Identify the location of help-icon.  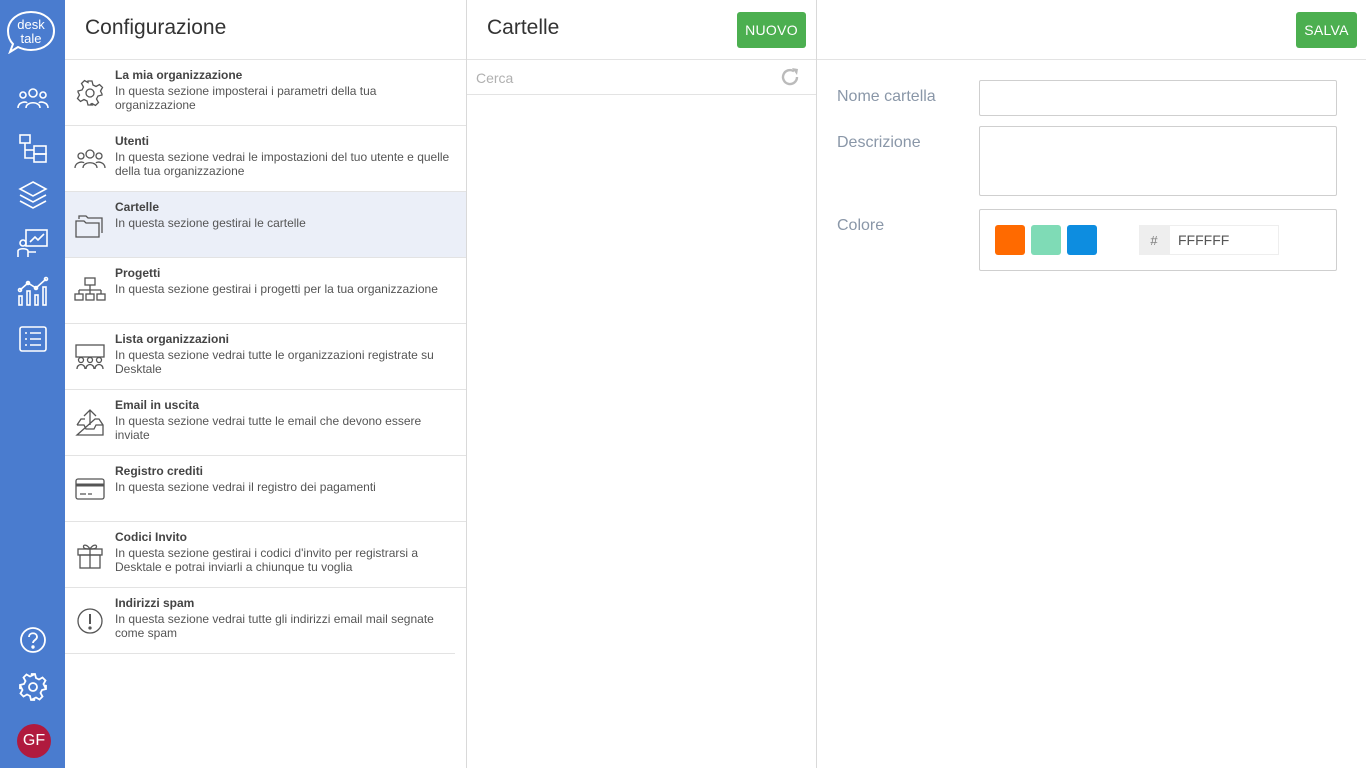
(33, 640).